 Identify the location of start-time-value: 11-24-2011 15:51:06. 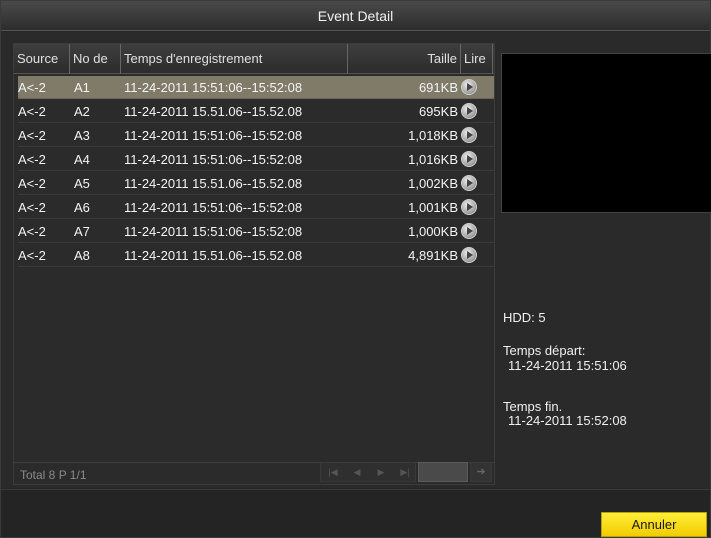
(567, 365).